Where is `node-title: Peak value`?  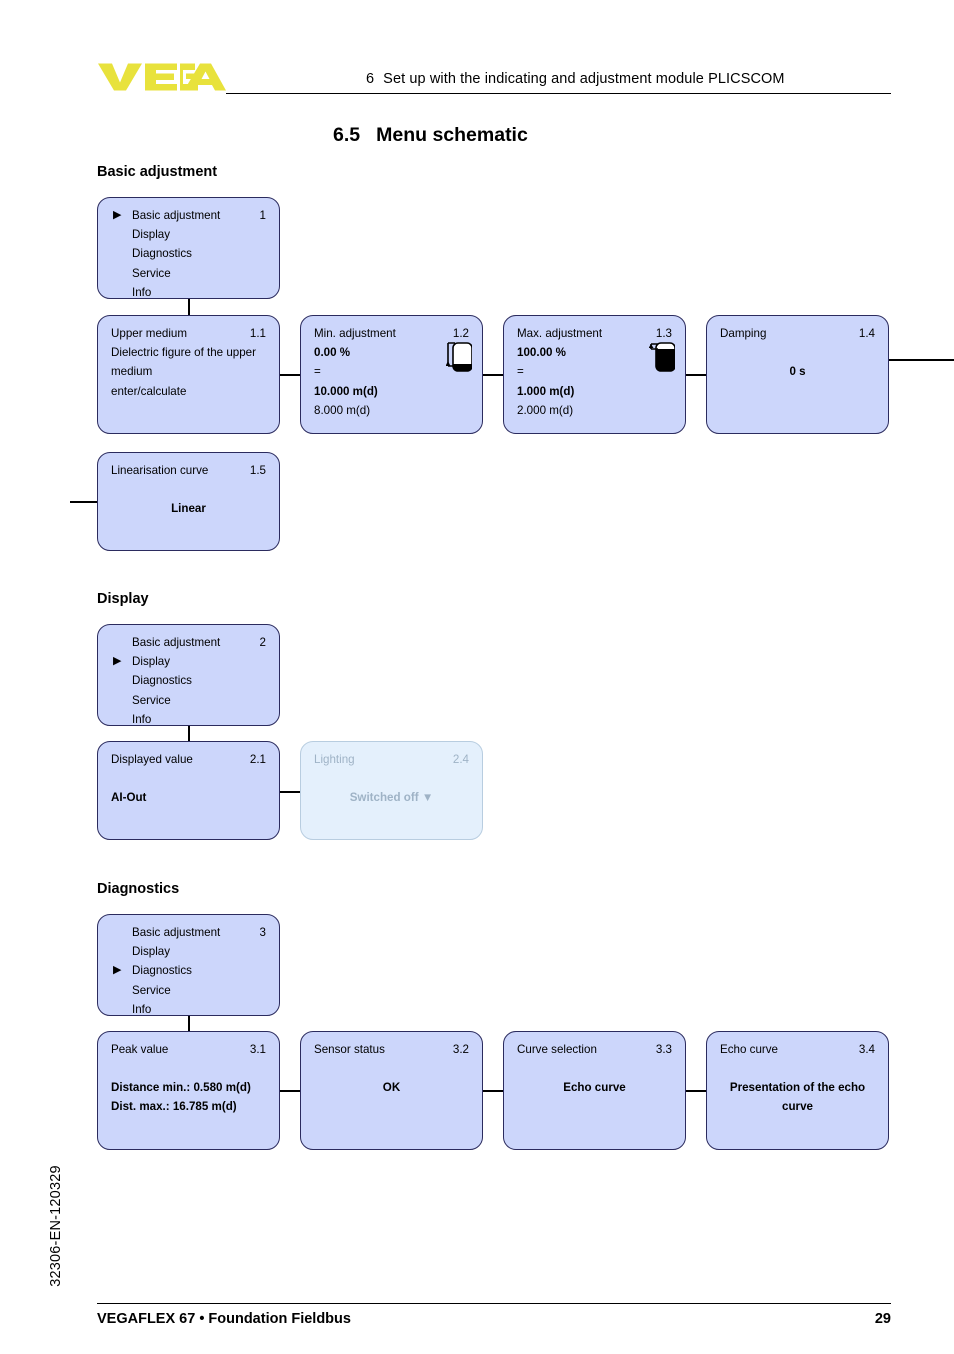 node-title: Peak value is located at coordinates (140, 1049).